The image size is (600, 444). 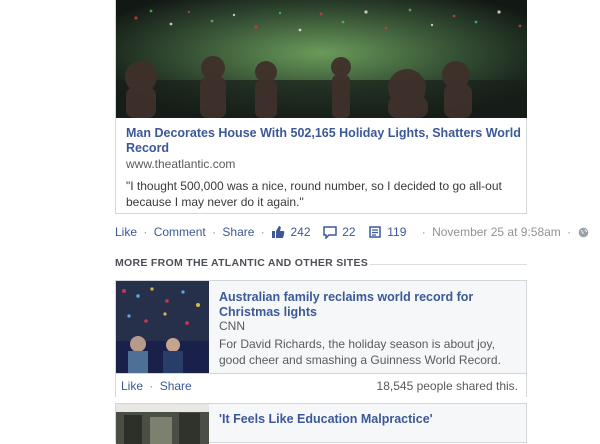 I want to click on related-share-link: Share, so click(x=176, y=386).